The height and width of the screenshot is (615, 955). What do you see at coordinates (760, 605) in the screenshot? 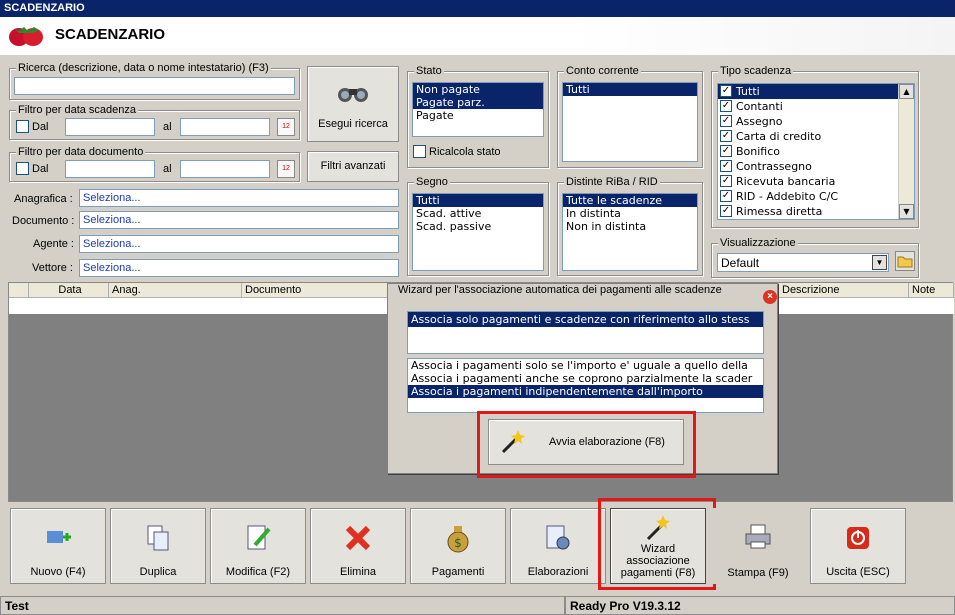
I see `status-right: Ready Pro V19.3.12` at bounding box center [760, 605].